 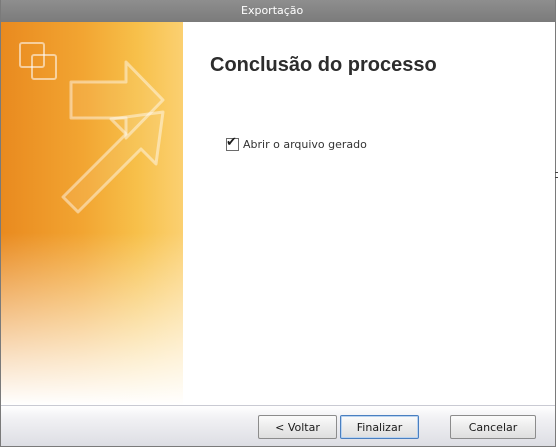 I want to click on open-file-label: Abrir o arquivo gerado, so click(x=305, y=144).